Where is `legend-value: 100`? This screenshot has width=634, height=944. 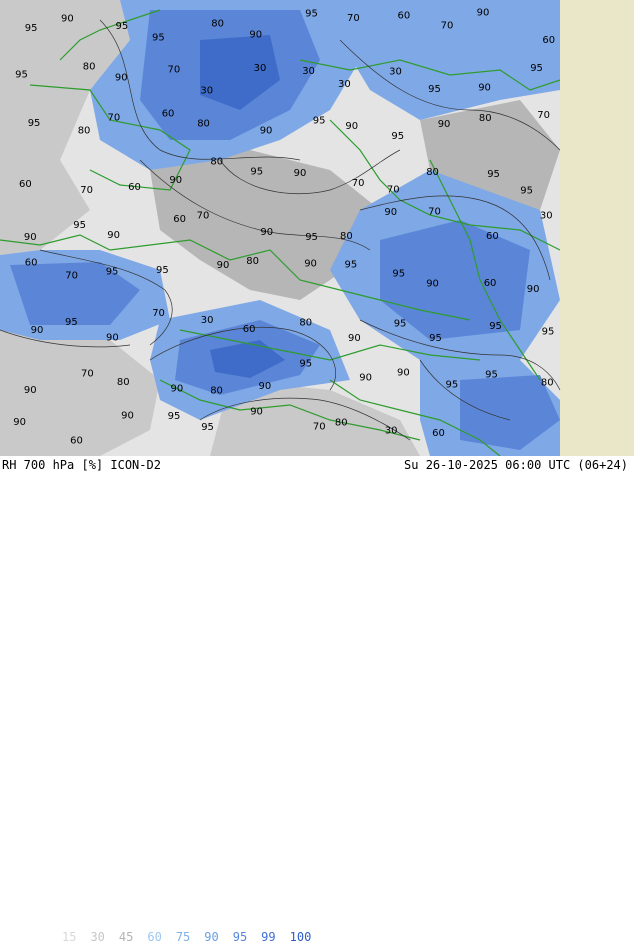 legend-value: 100 is located at coordinates (300, 937).